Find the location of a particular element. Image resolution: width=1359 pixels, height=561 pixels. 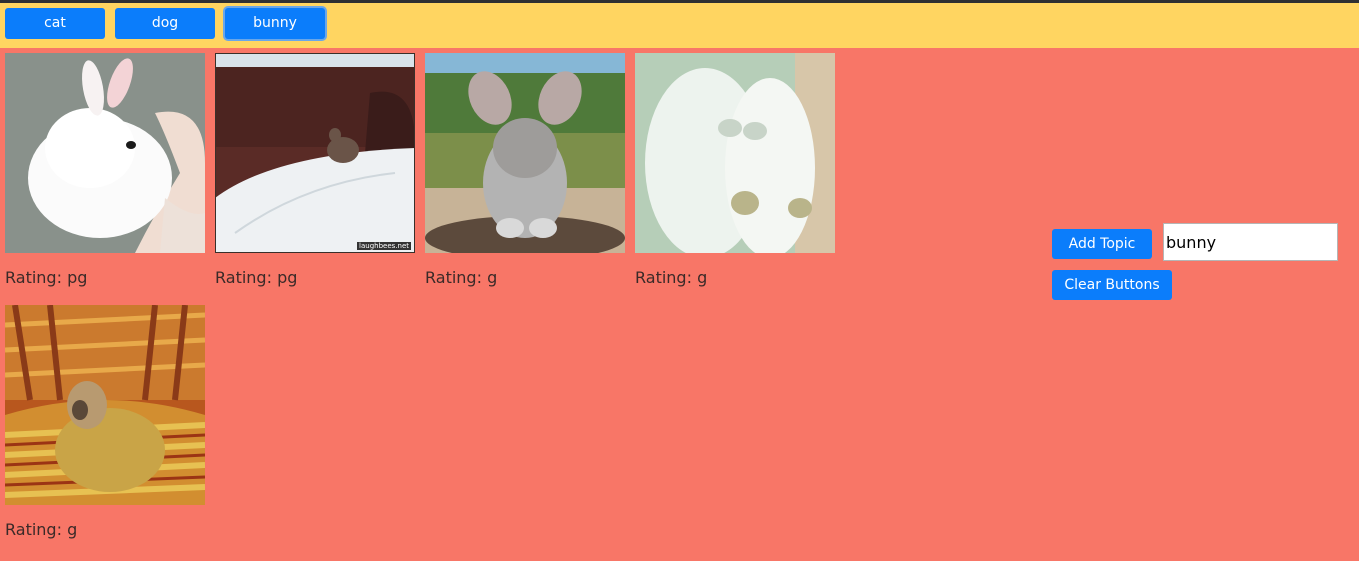

topic-button-cat: cat is located at coordinates (55, 23).